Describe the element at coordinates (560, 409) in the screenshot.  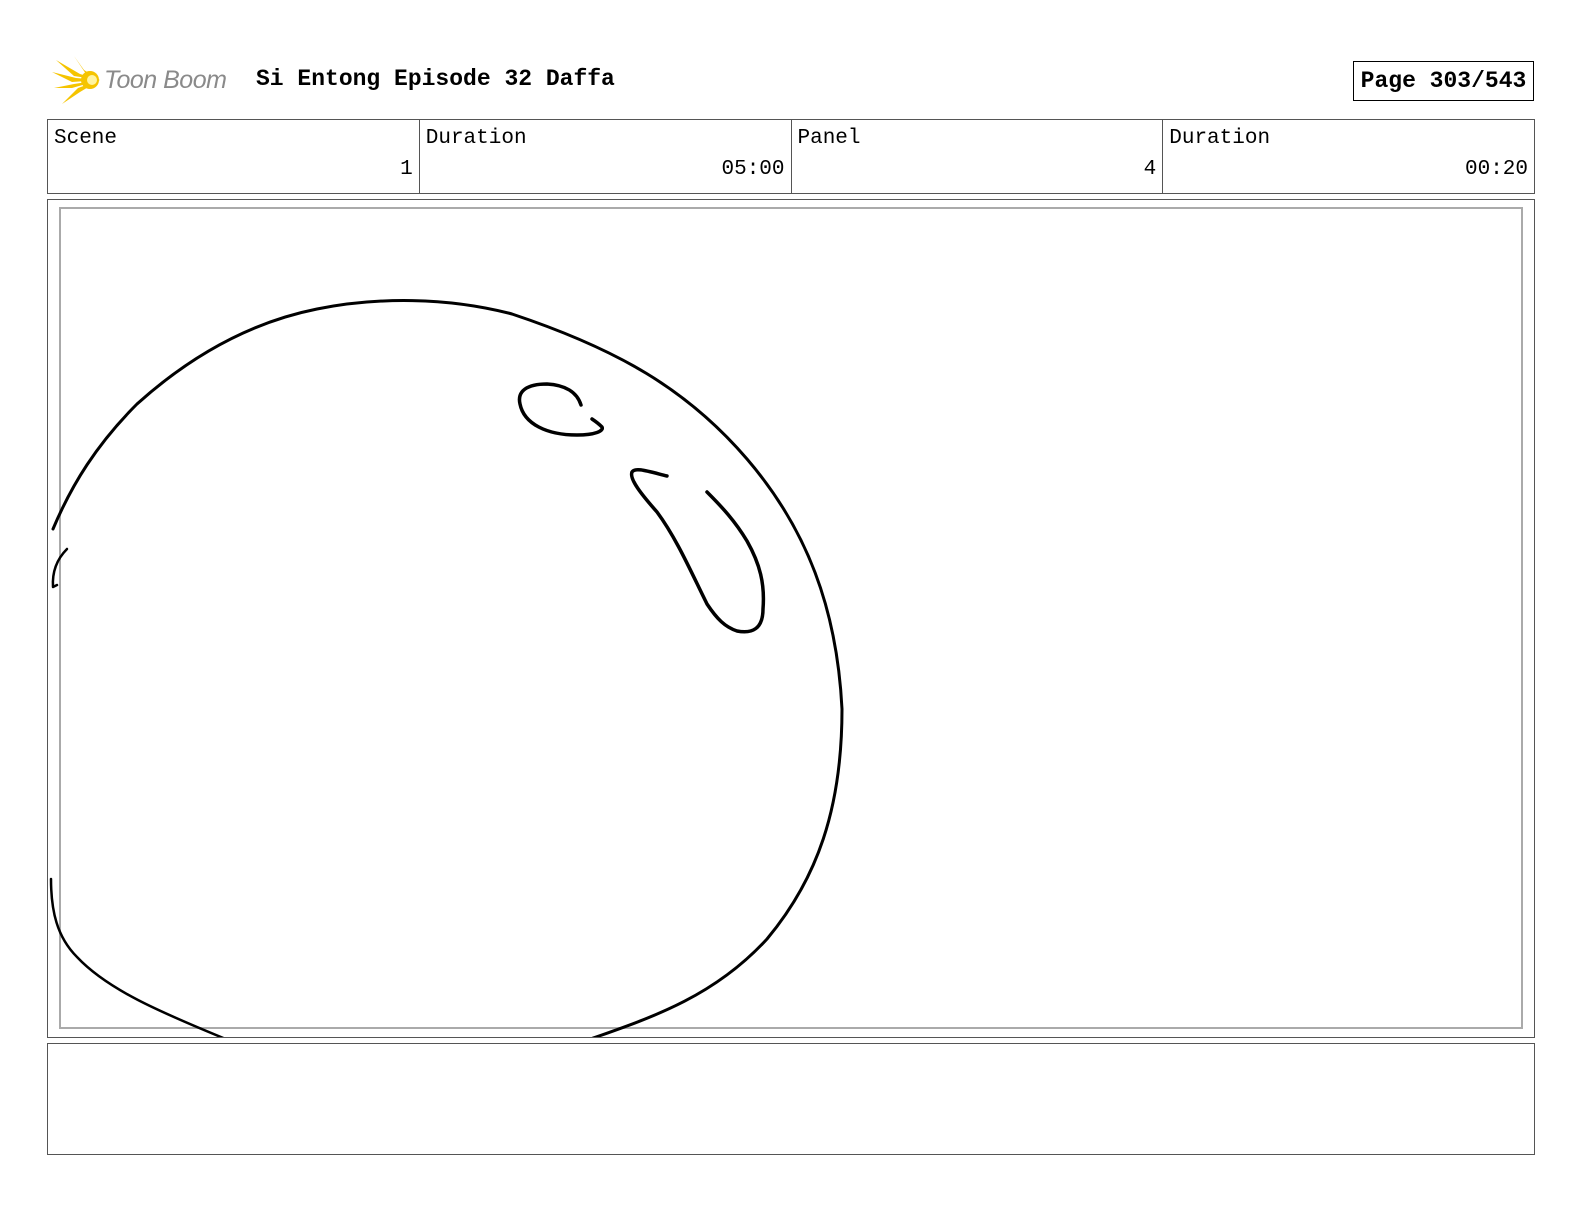
I see `highlight-small` at that location.